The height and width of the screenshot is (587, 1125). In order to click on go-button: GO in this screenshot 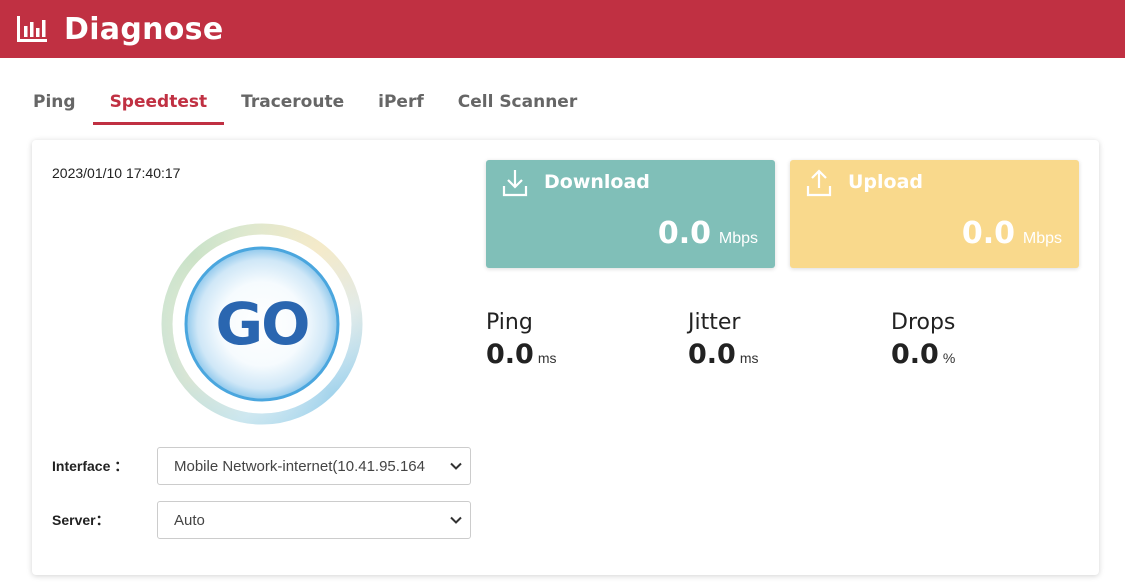, I will do `click(262, 324)`.